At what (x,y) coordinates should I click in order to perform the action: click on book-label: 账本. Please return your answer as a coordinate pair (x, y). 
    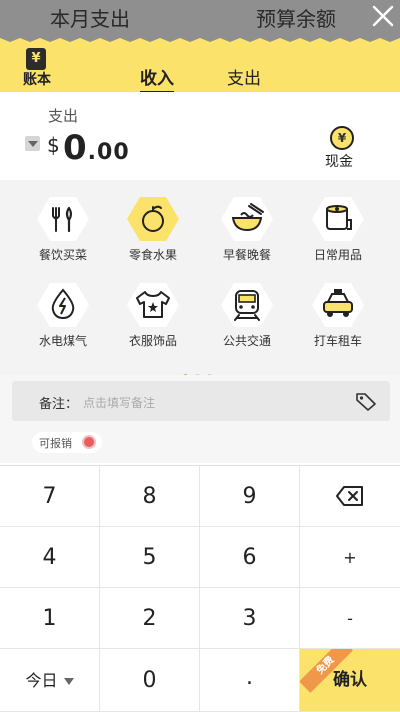
    Looking at the image, I should click on (37, 80).